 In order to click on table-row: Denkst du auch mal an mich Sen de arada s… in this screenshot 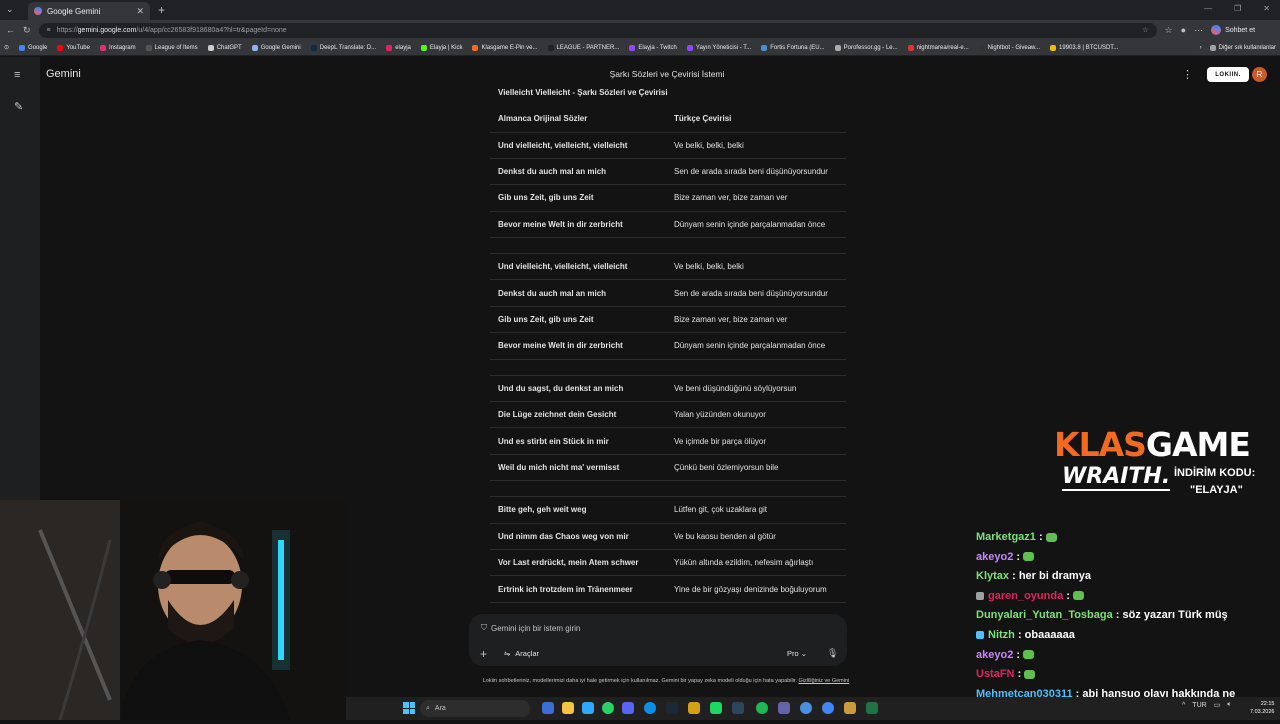, I will do `click(668, 172)`.